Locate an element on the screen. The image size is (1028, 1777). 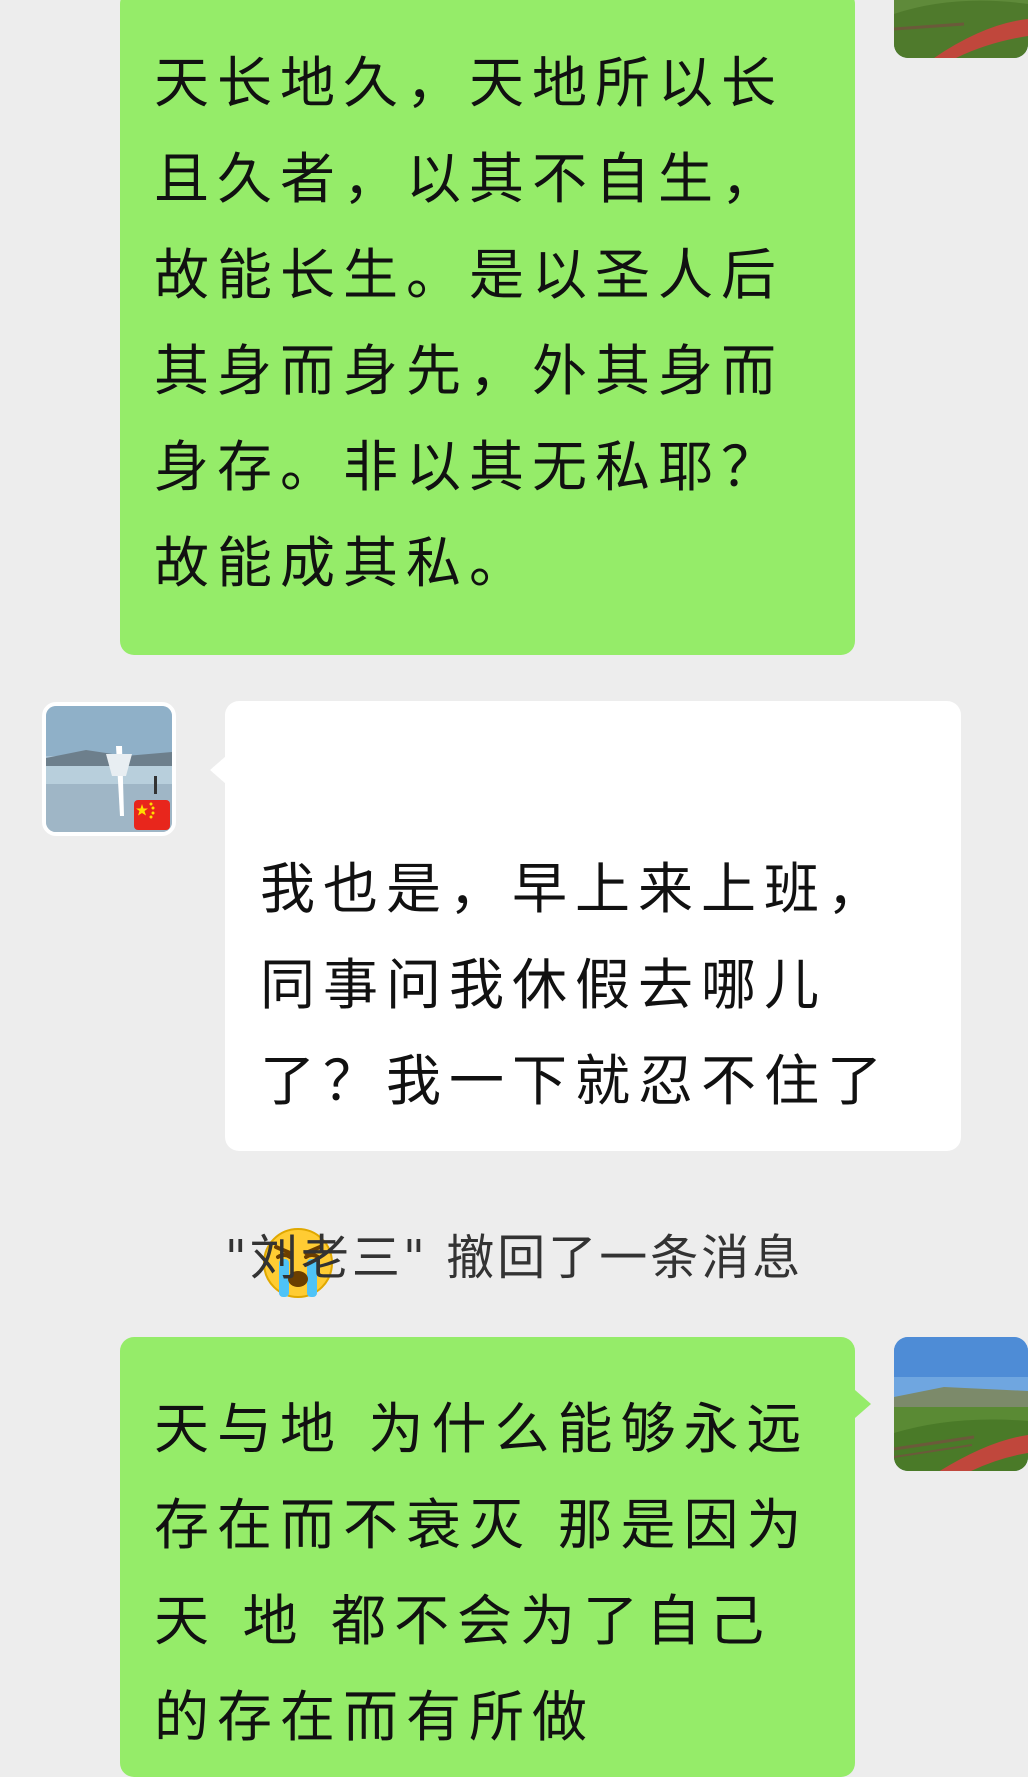
recall-notice: "刘老三" 撤回了一条消息 is located at coordinates (514, 1258).